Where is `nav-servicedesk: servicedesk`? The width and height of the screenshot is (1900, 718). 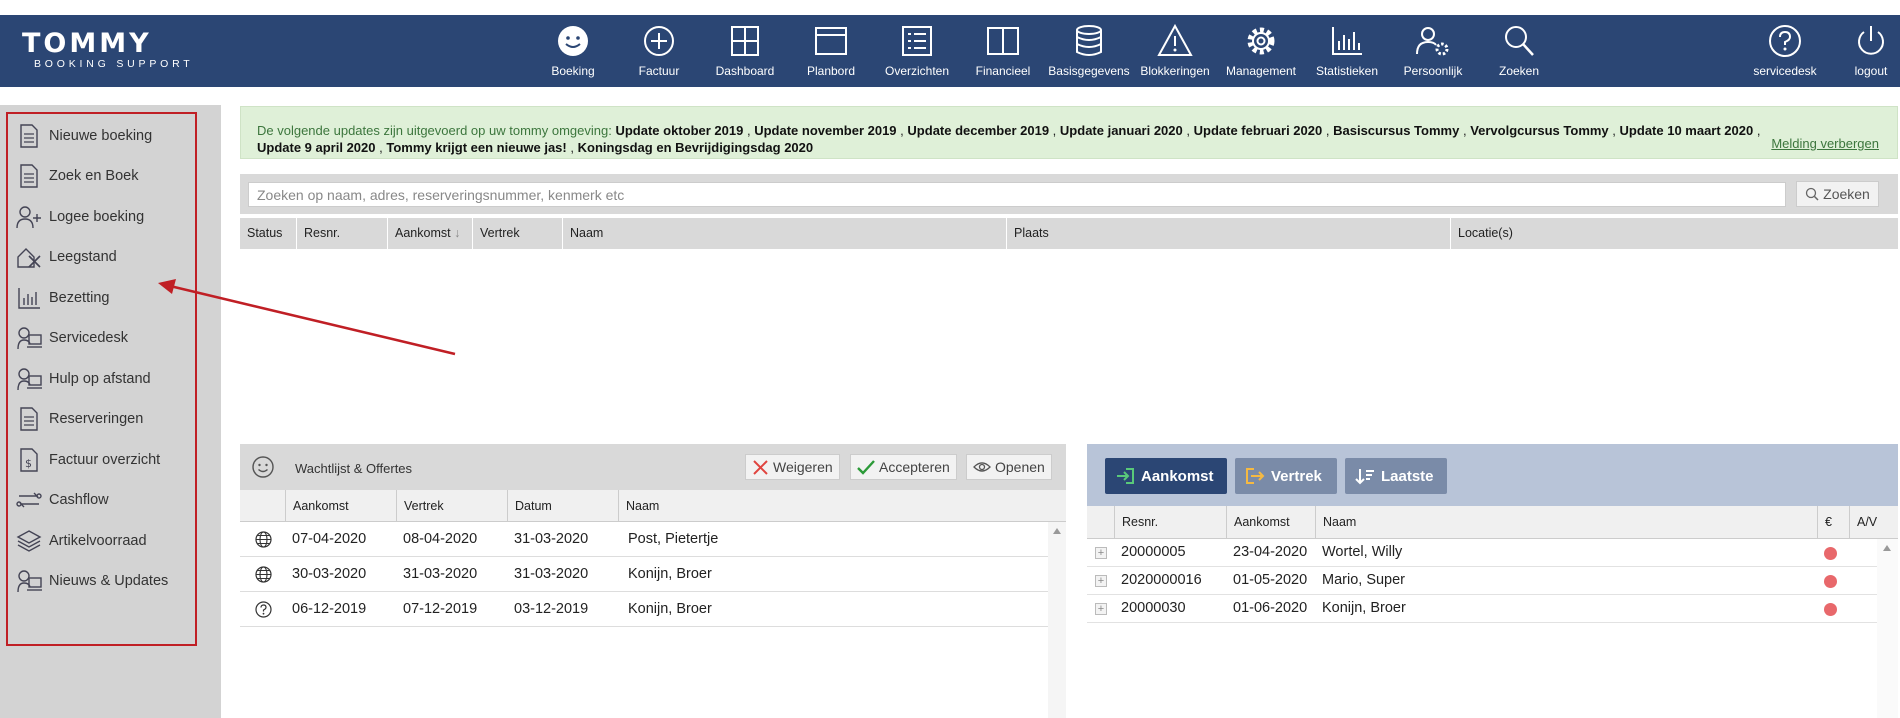 nav-servicedesk: servicedesk is located at coordinates (1785, 51).